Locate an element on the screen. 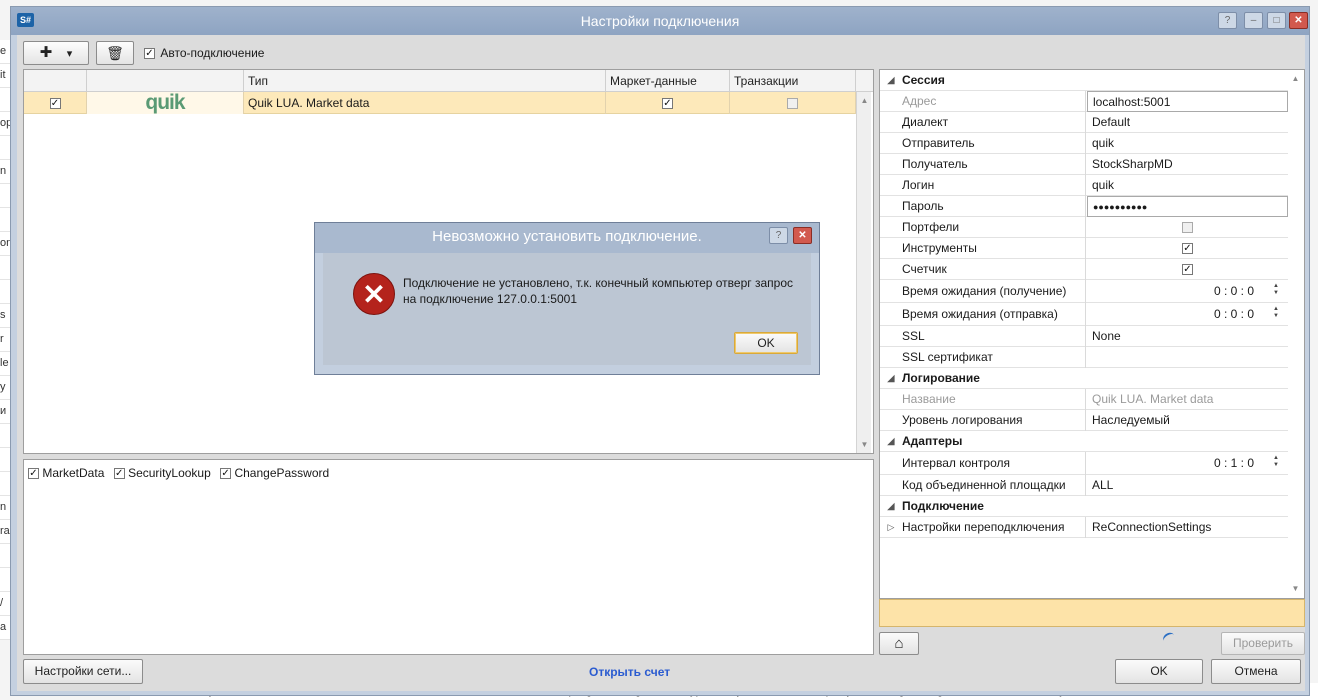 This screenshot has width=1318, height=700. check-button: Проверить is located at coordinates (1263, 643).